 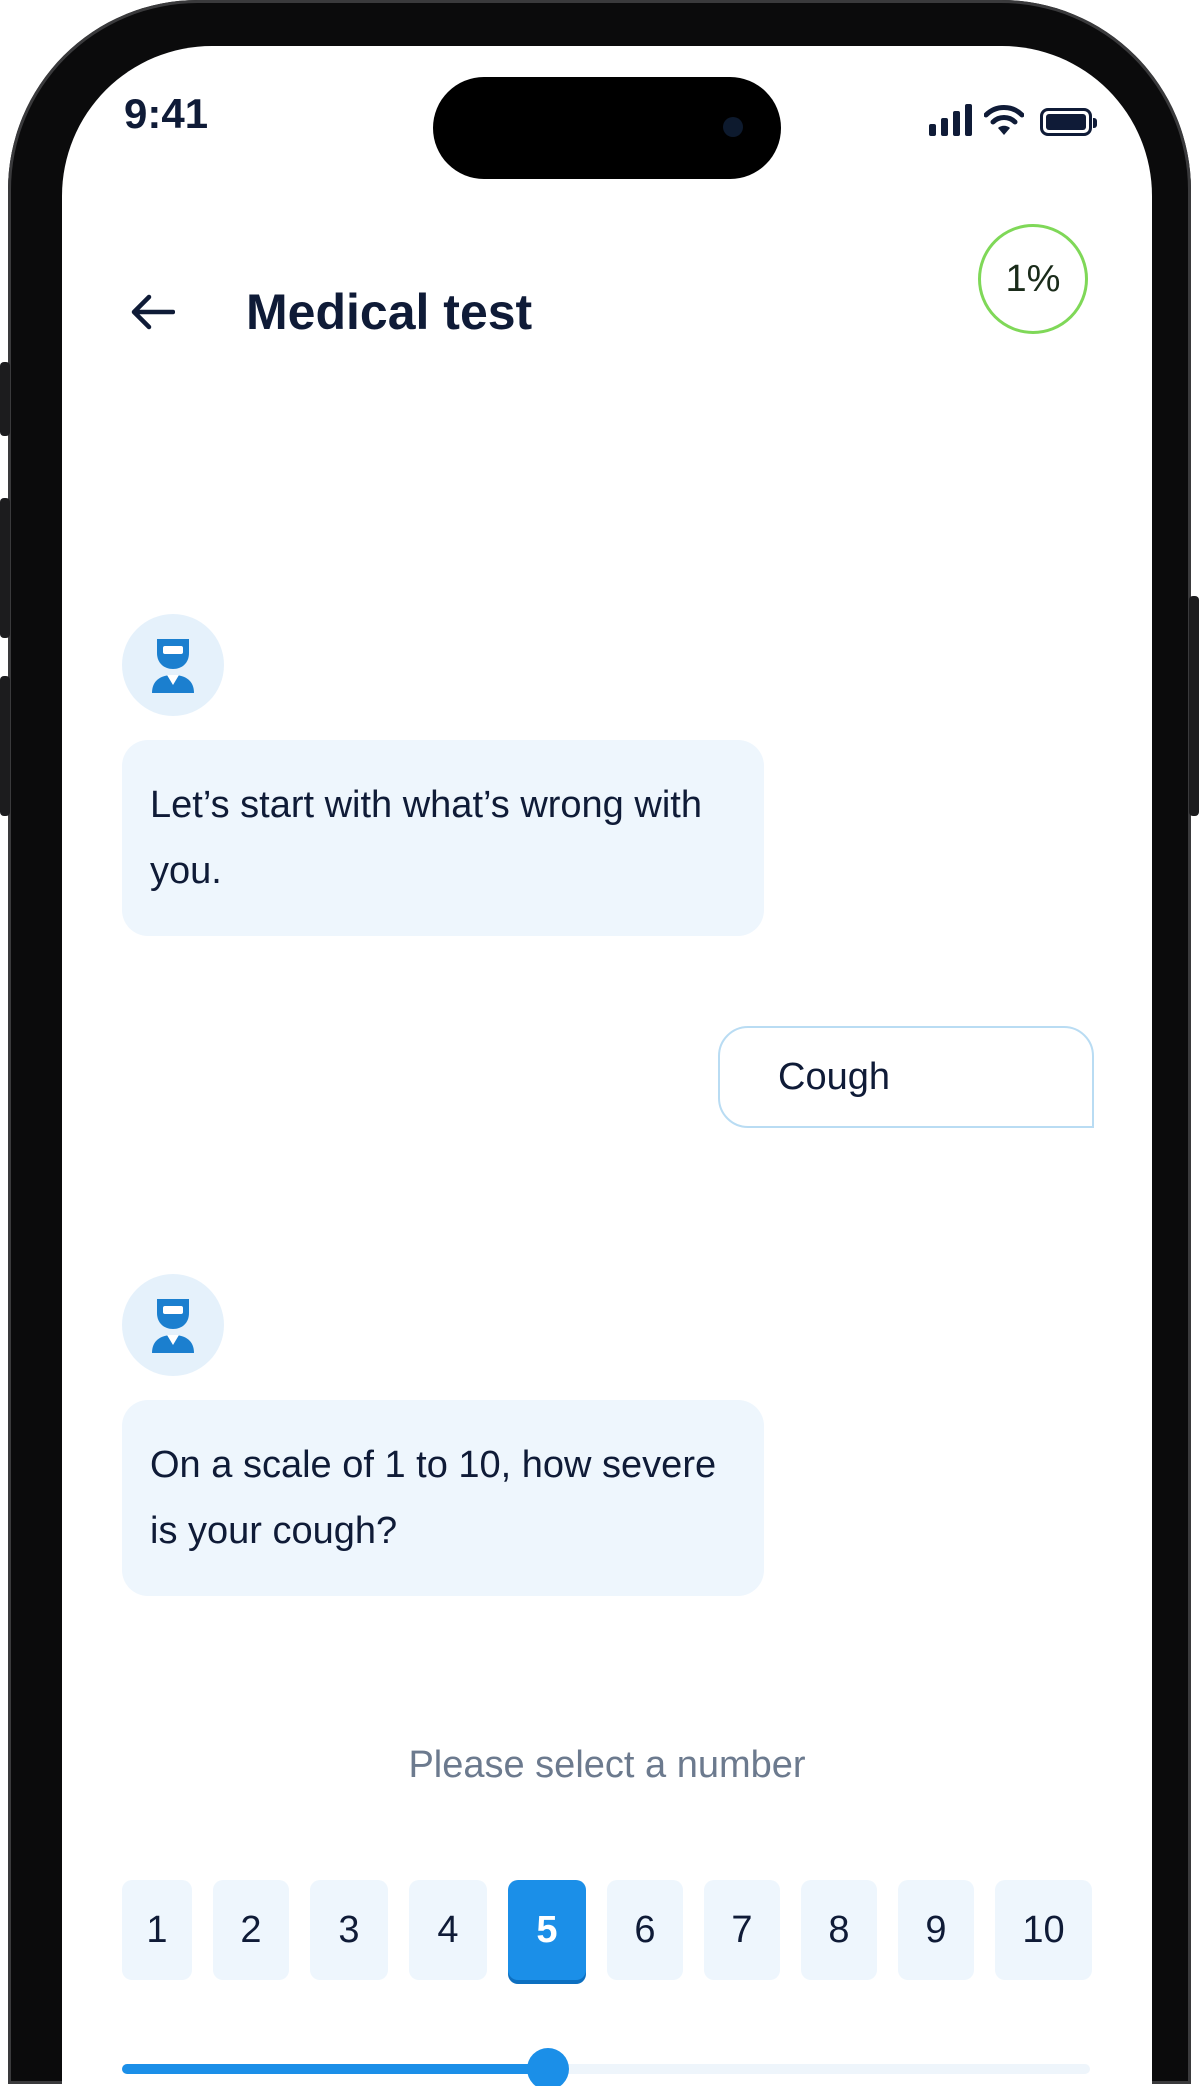 What do you see at coordinates (1004, 120) in the screenshot?
I see `wifi-icon` at bounding box center [1004, 120].